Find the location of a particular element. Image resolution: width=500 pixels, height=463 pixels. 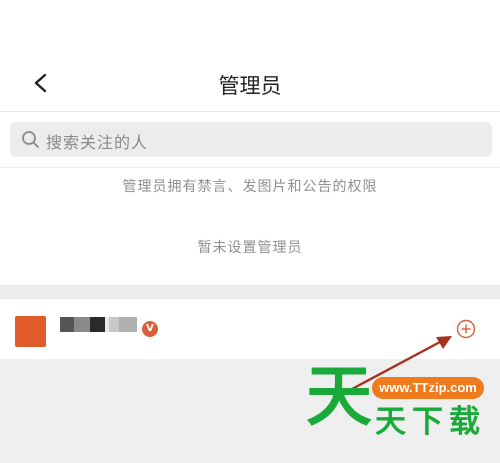

divider is located at coordinates (250, 167).